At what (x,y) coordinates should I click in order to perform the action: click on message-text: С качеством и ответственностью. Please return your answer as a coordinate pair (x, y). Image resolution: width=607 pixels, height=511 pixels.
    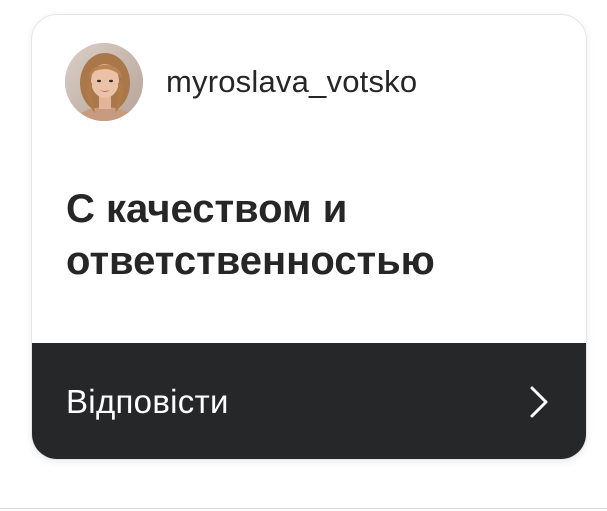
    Looking at the image, I should click on (250, 235).